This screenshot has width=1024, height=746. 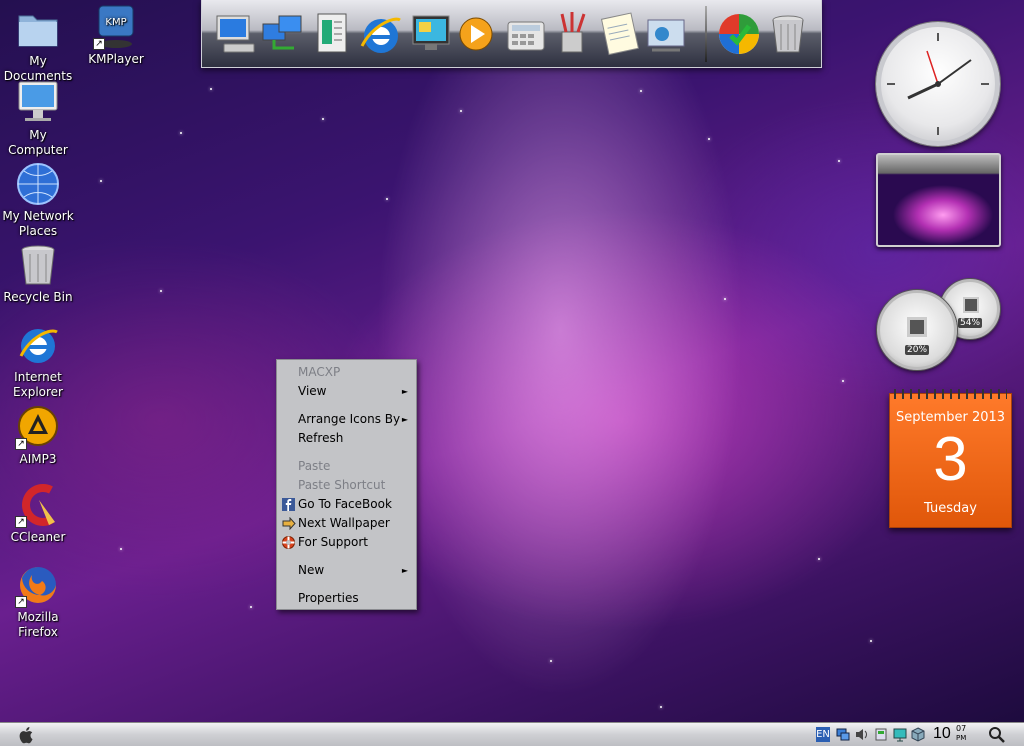 I want to click on facebook-icon, so click(x=289, y=504).